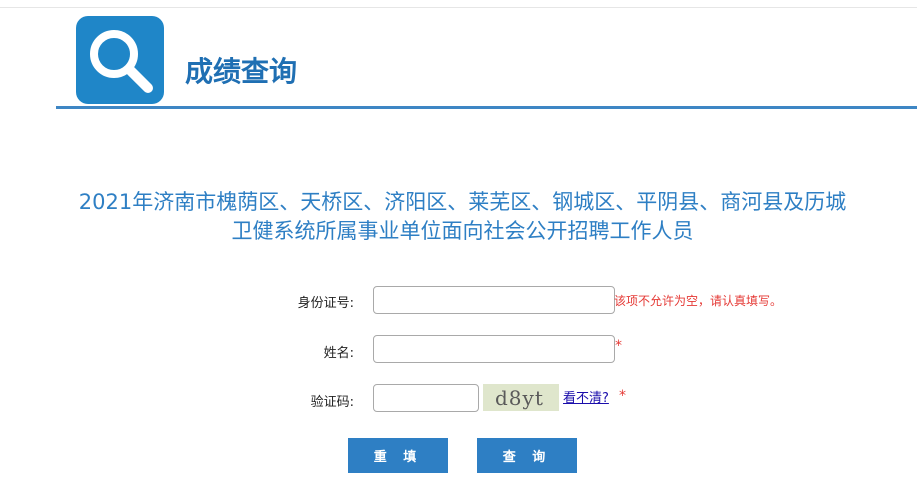 This screenshot has height=499, width=917. What do you see at coordinates (494, 300) in the screenshot?
I see `id-number-input` at bounding box center [494, 300].